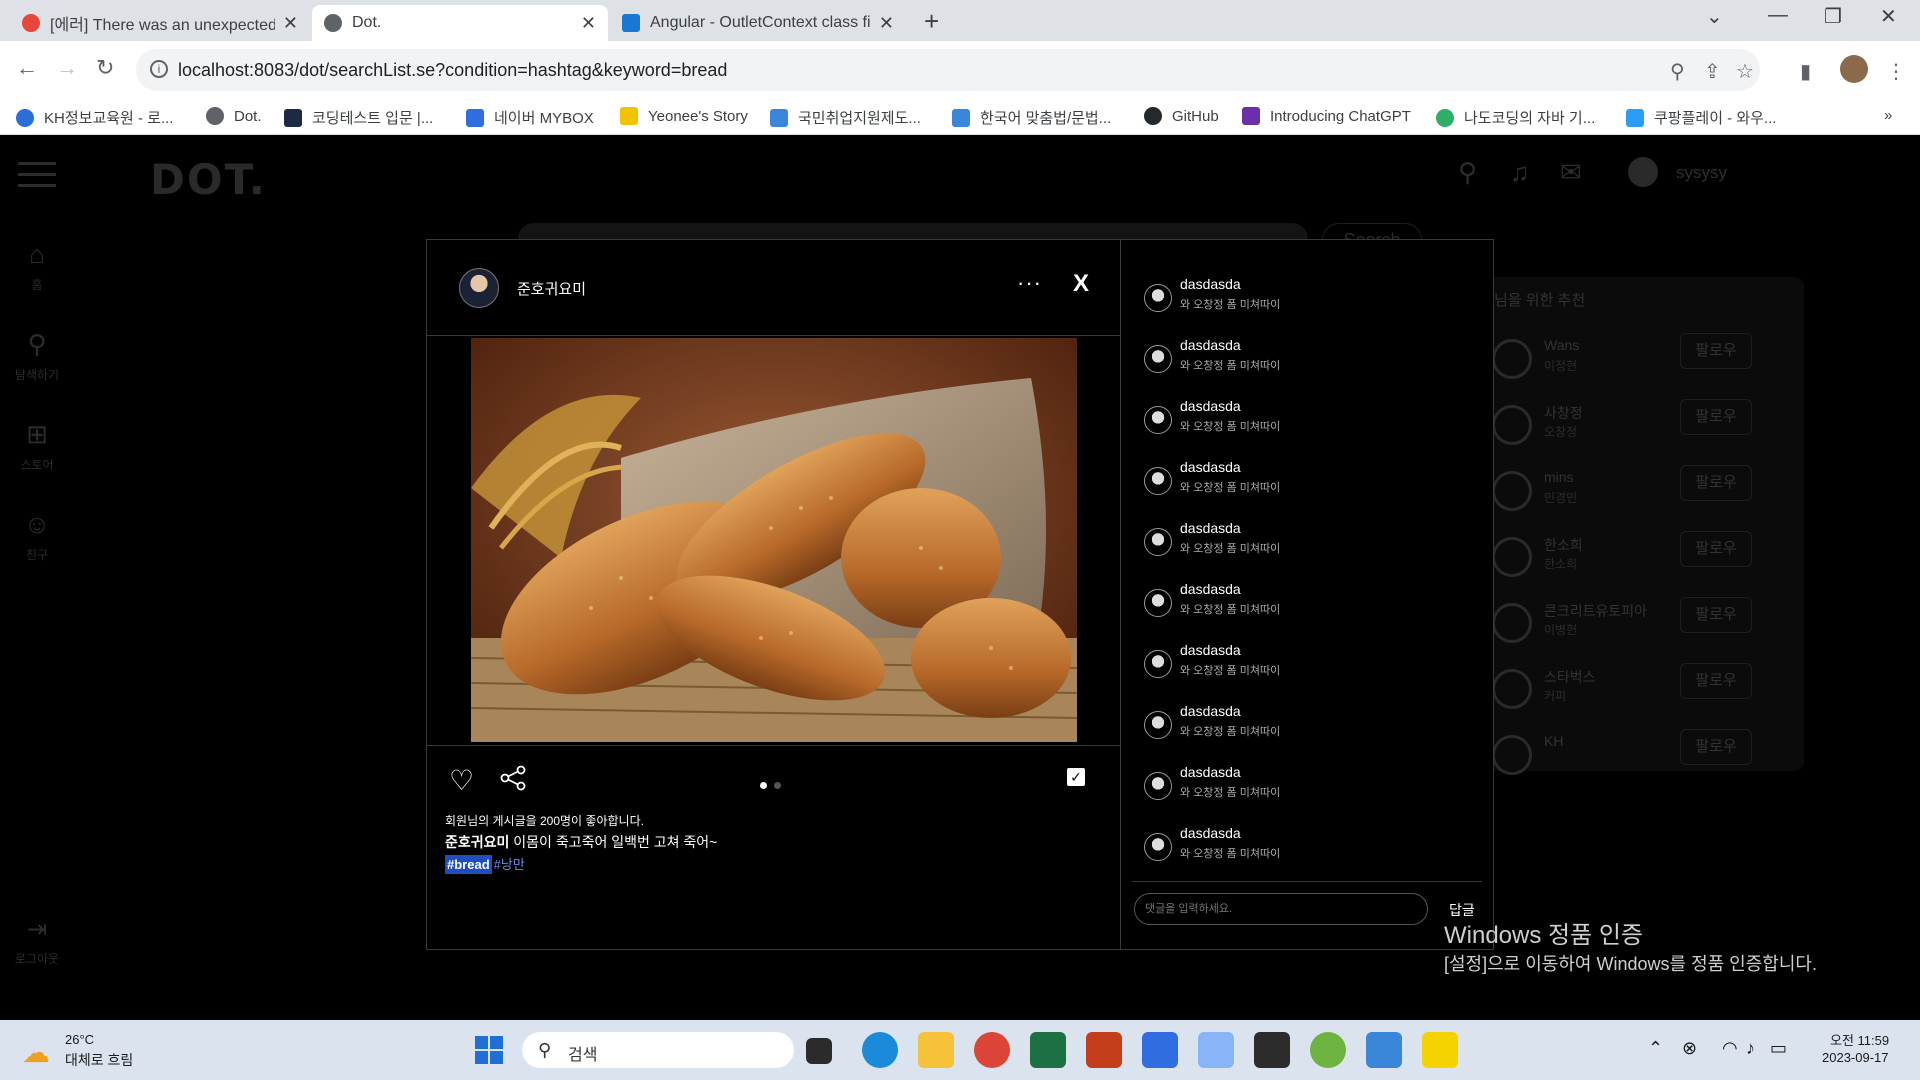 This screenshot has width=1920, height=1080. I want to click on spring-tool-icon, so click(1328, 1050).